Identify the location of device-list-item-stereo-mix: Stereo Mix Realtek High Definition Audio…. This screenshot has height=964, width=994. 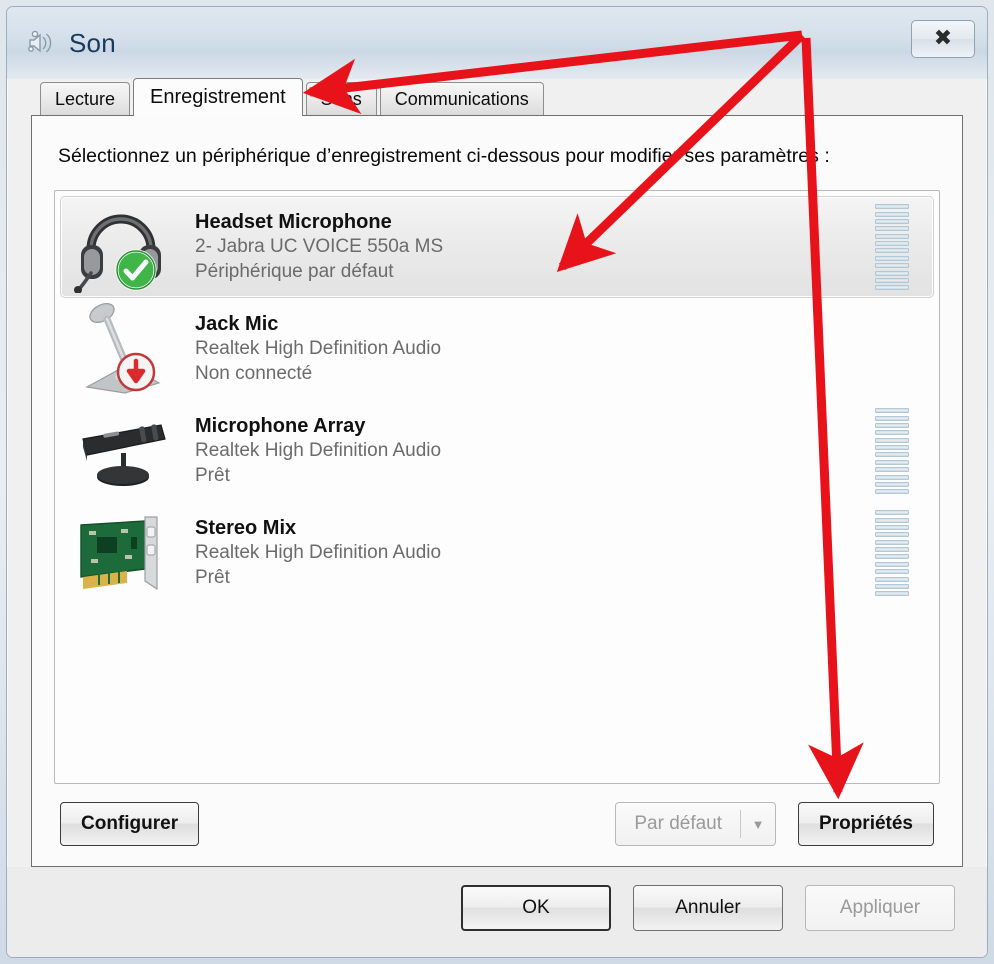
(497, 553).